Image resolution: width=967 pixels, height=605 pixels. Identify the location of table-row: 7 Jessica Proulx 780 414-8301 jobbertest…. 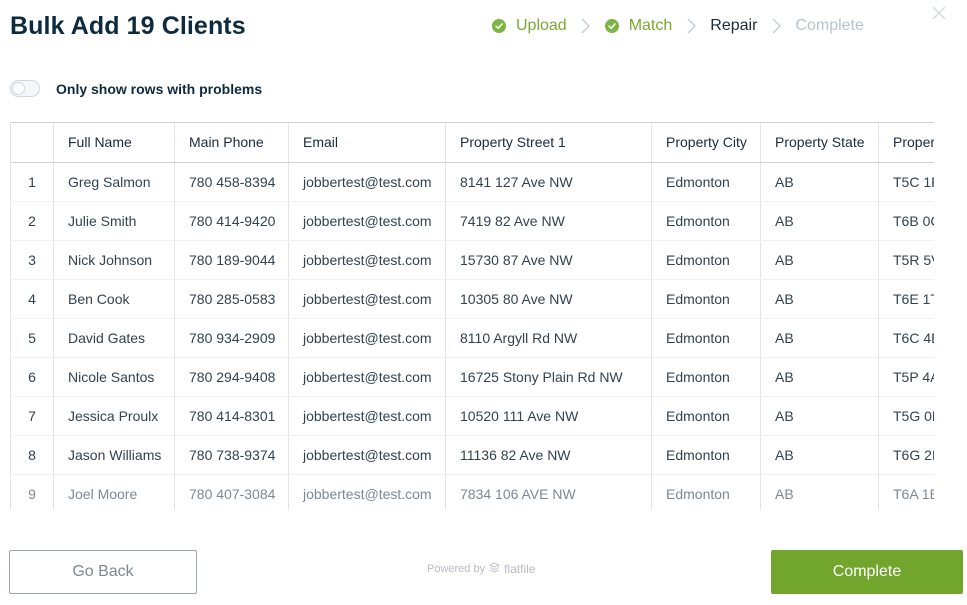
(472, 416).